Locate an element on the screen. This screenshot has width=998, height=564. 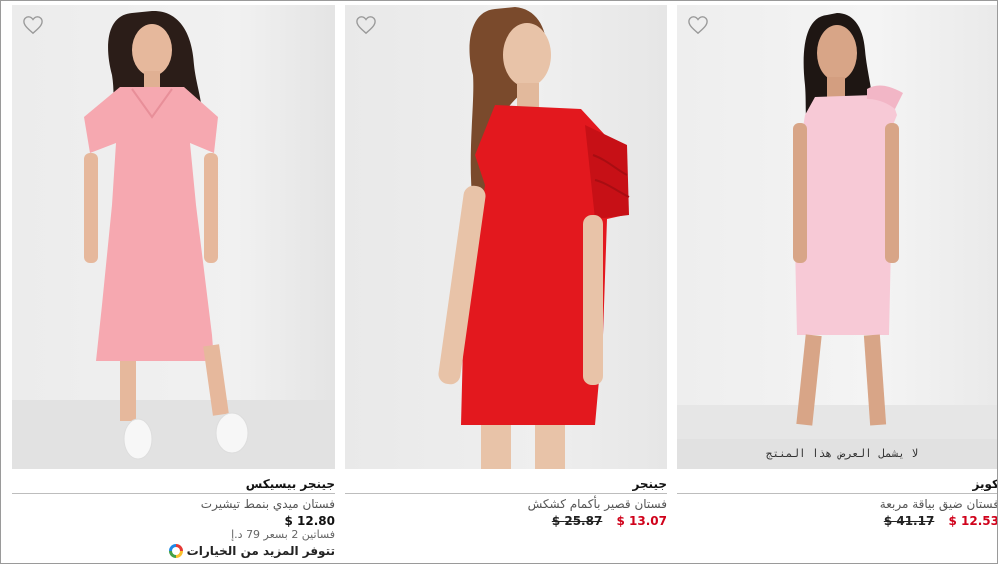
price-row: 12.80 $ is located at coordinates (310, 521).